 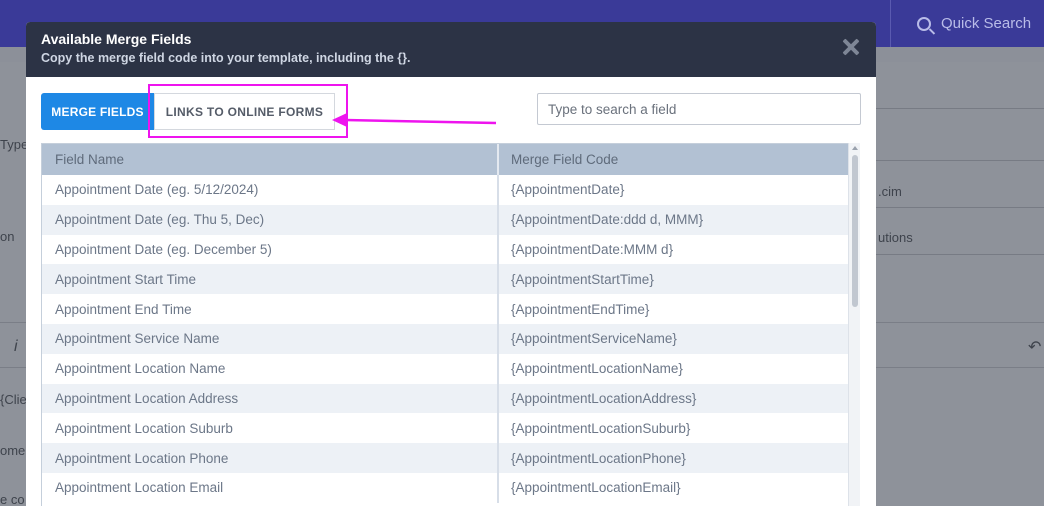 I want to click on field-name-cell: Appointment Date (eg. December 5), so click(x=270, y=249).